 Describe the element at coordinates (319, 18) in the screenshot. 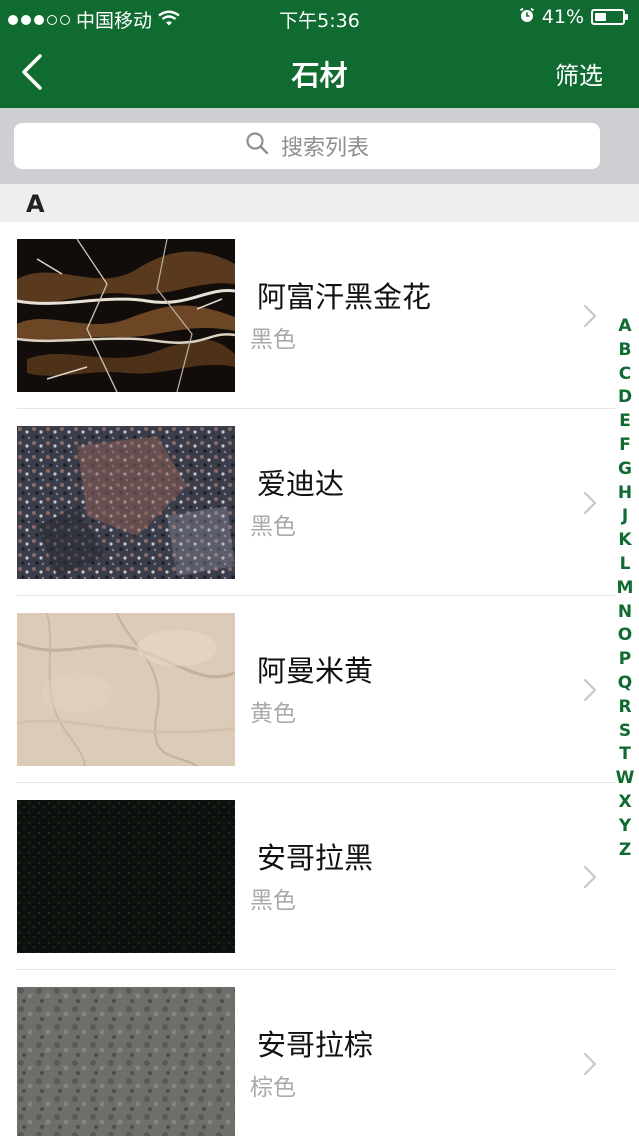

I see `status-bar: 中国移动 下午5:36 41%` at that location.